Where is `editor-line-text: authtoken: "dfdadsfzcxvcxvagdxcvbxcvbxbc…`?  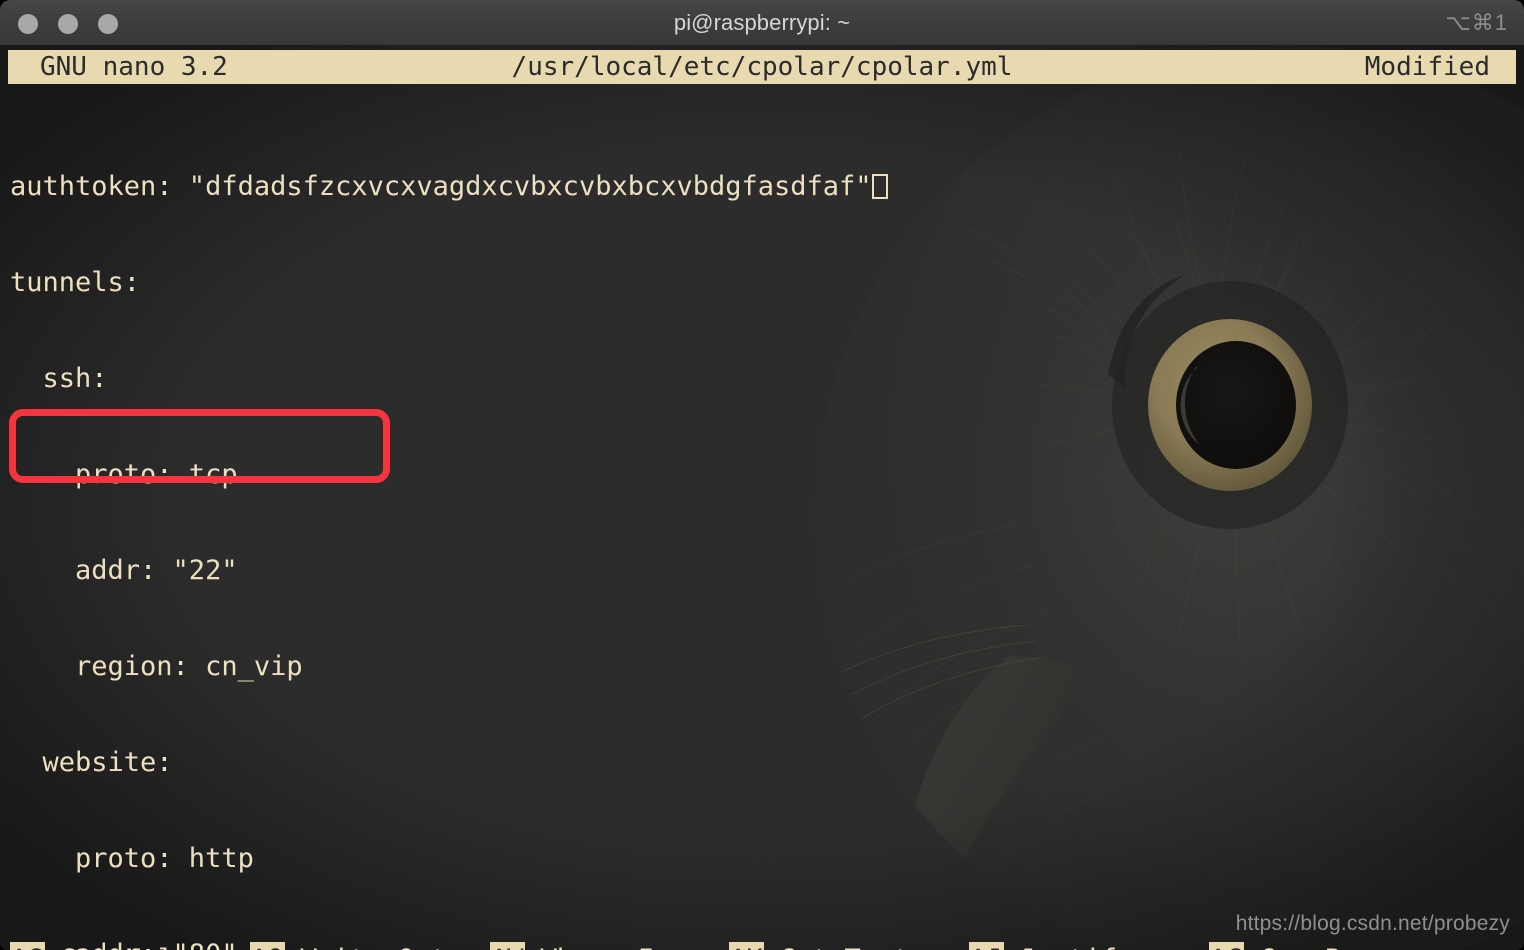
editor-line-text: authtoken: "dfdadsfzcxvcxvagdxcvbxcvbxbc… is located at coordinates (441, 186).